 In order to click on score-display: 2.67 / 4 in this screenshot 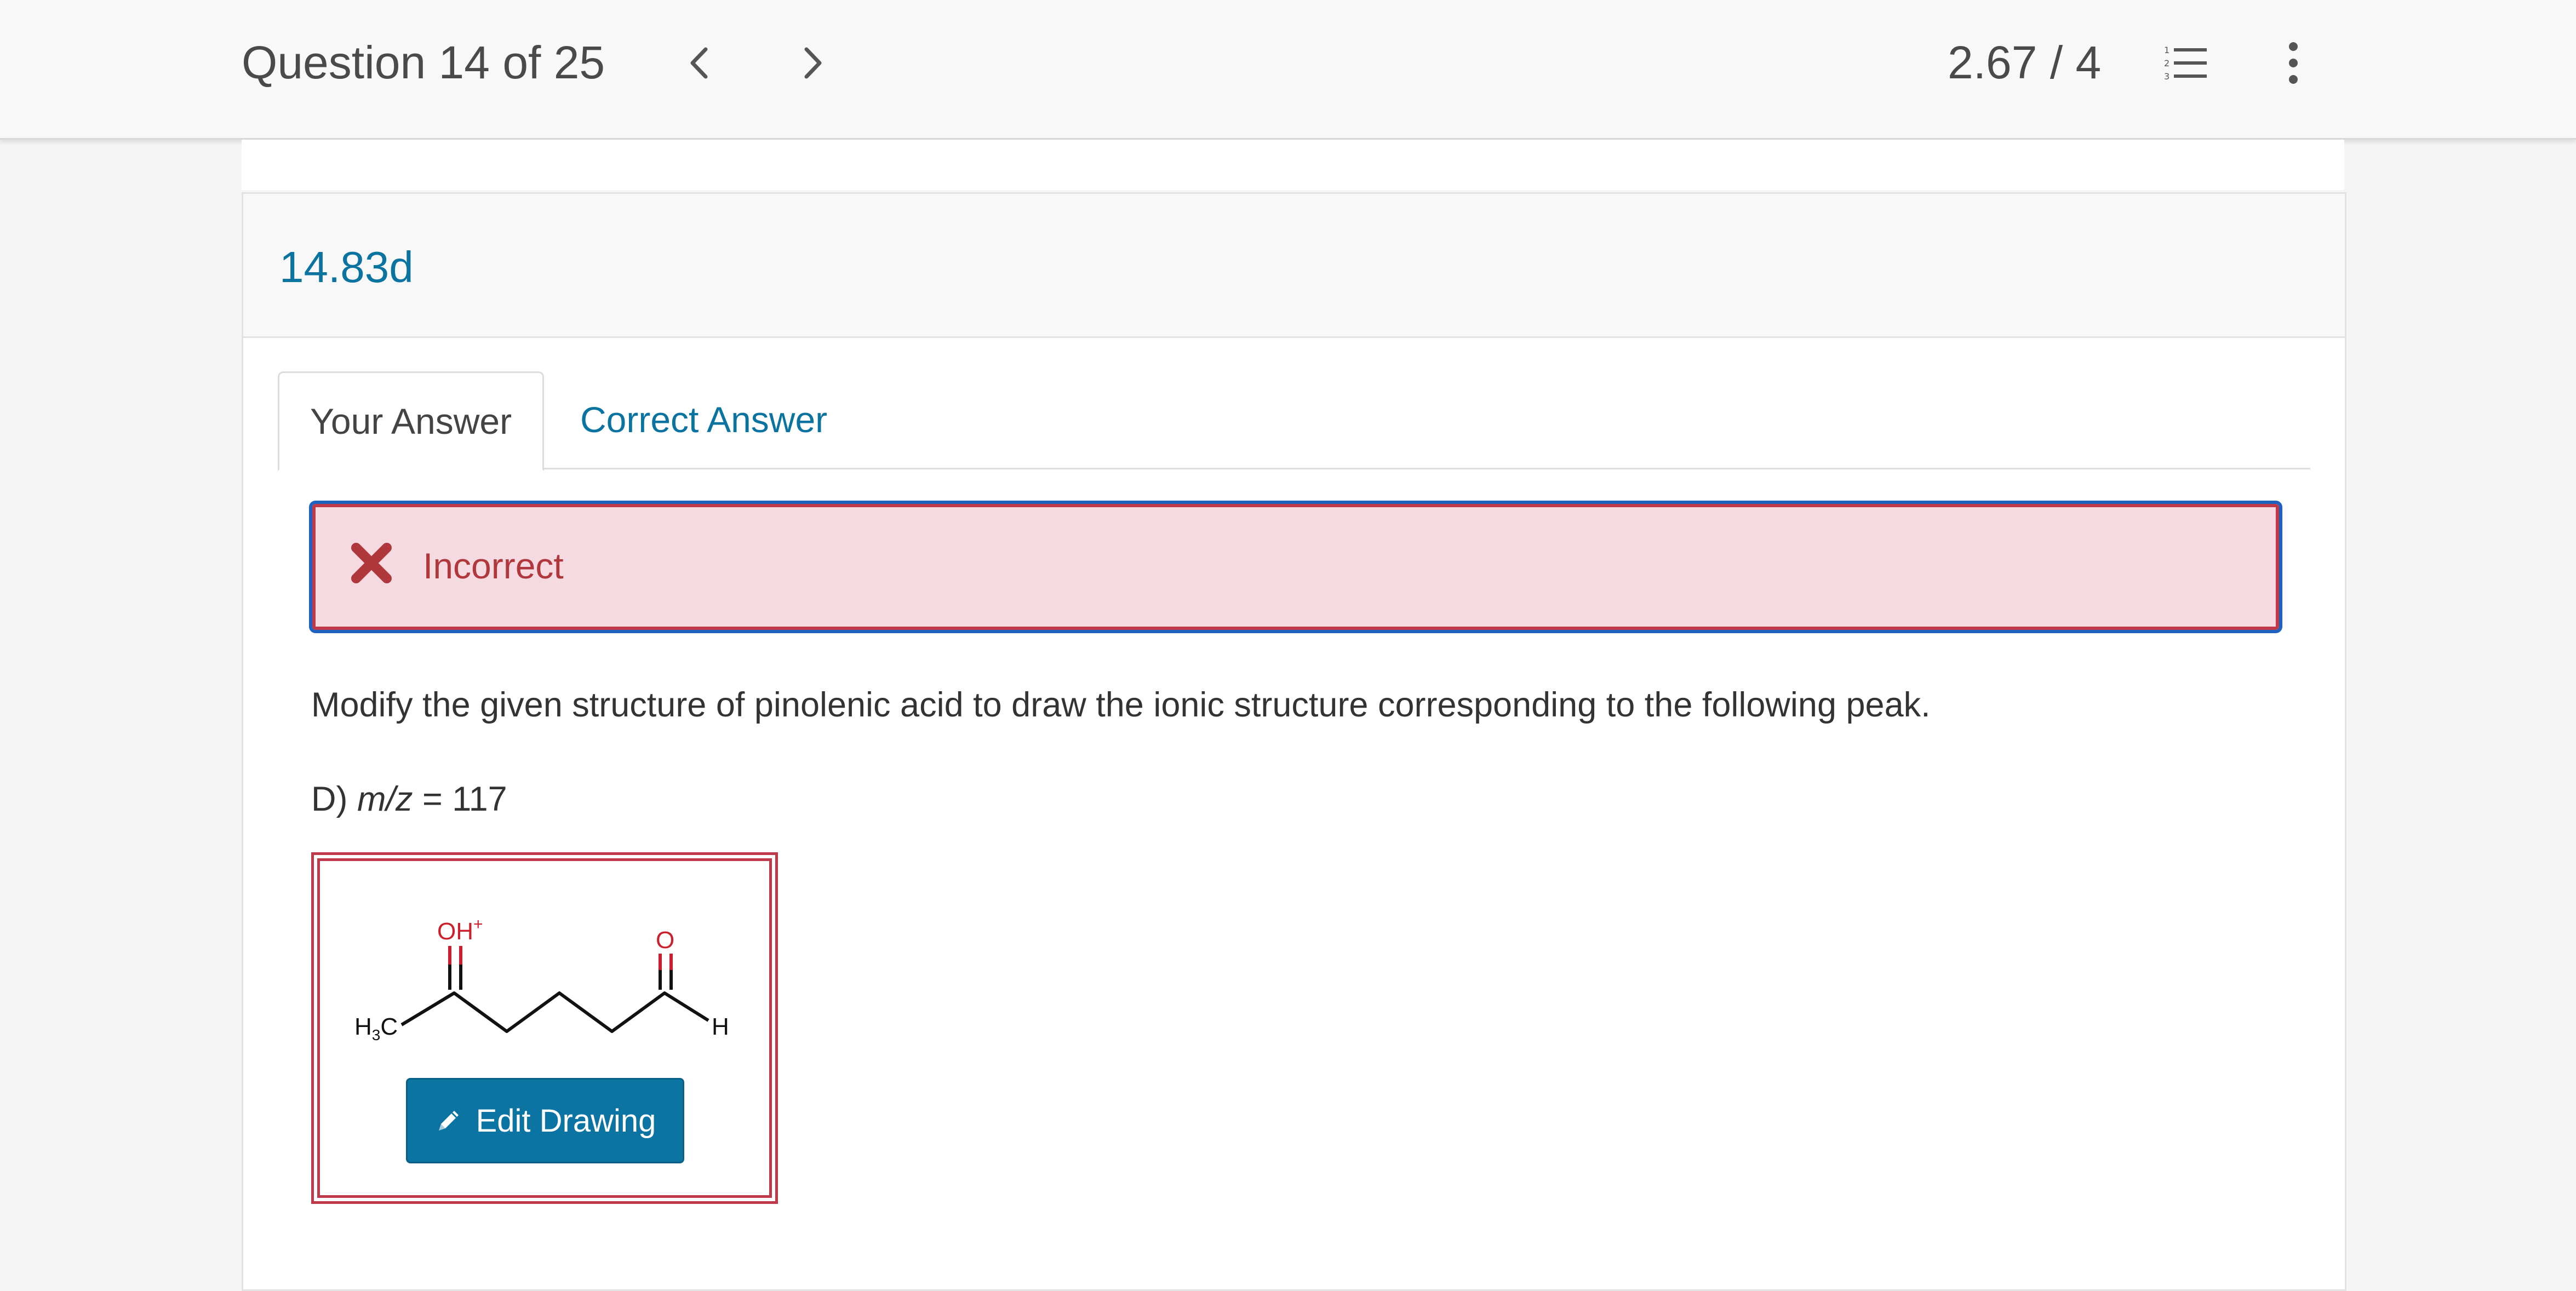, I will do `click(2025, 63)`.